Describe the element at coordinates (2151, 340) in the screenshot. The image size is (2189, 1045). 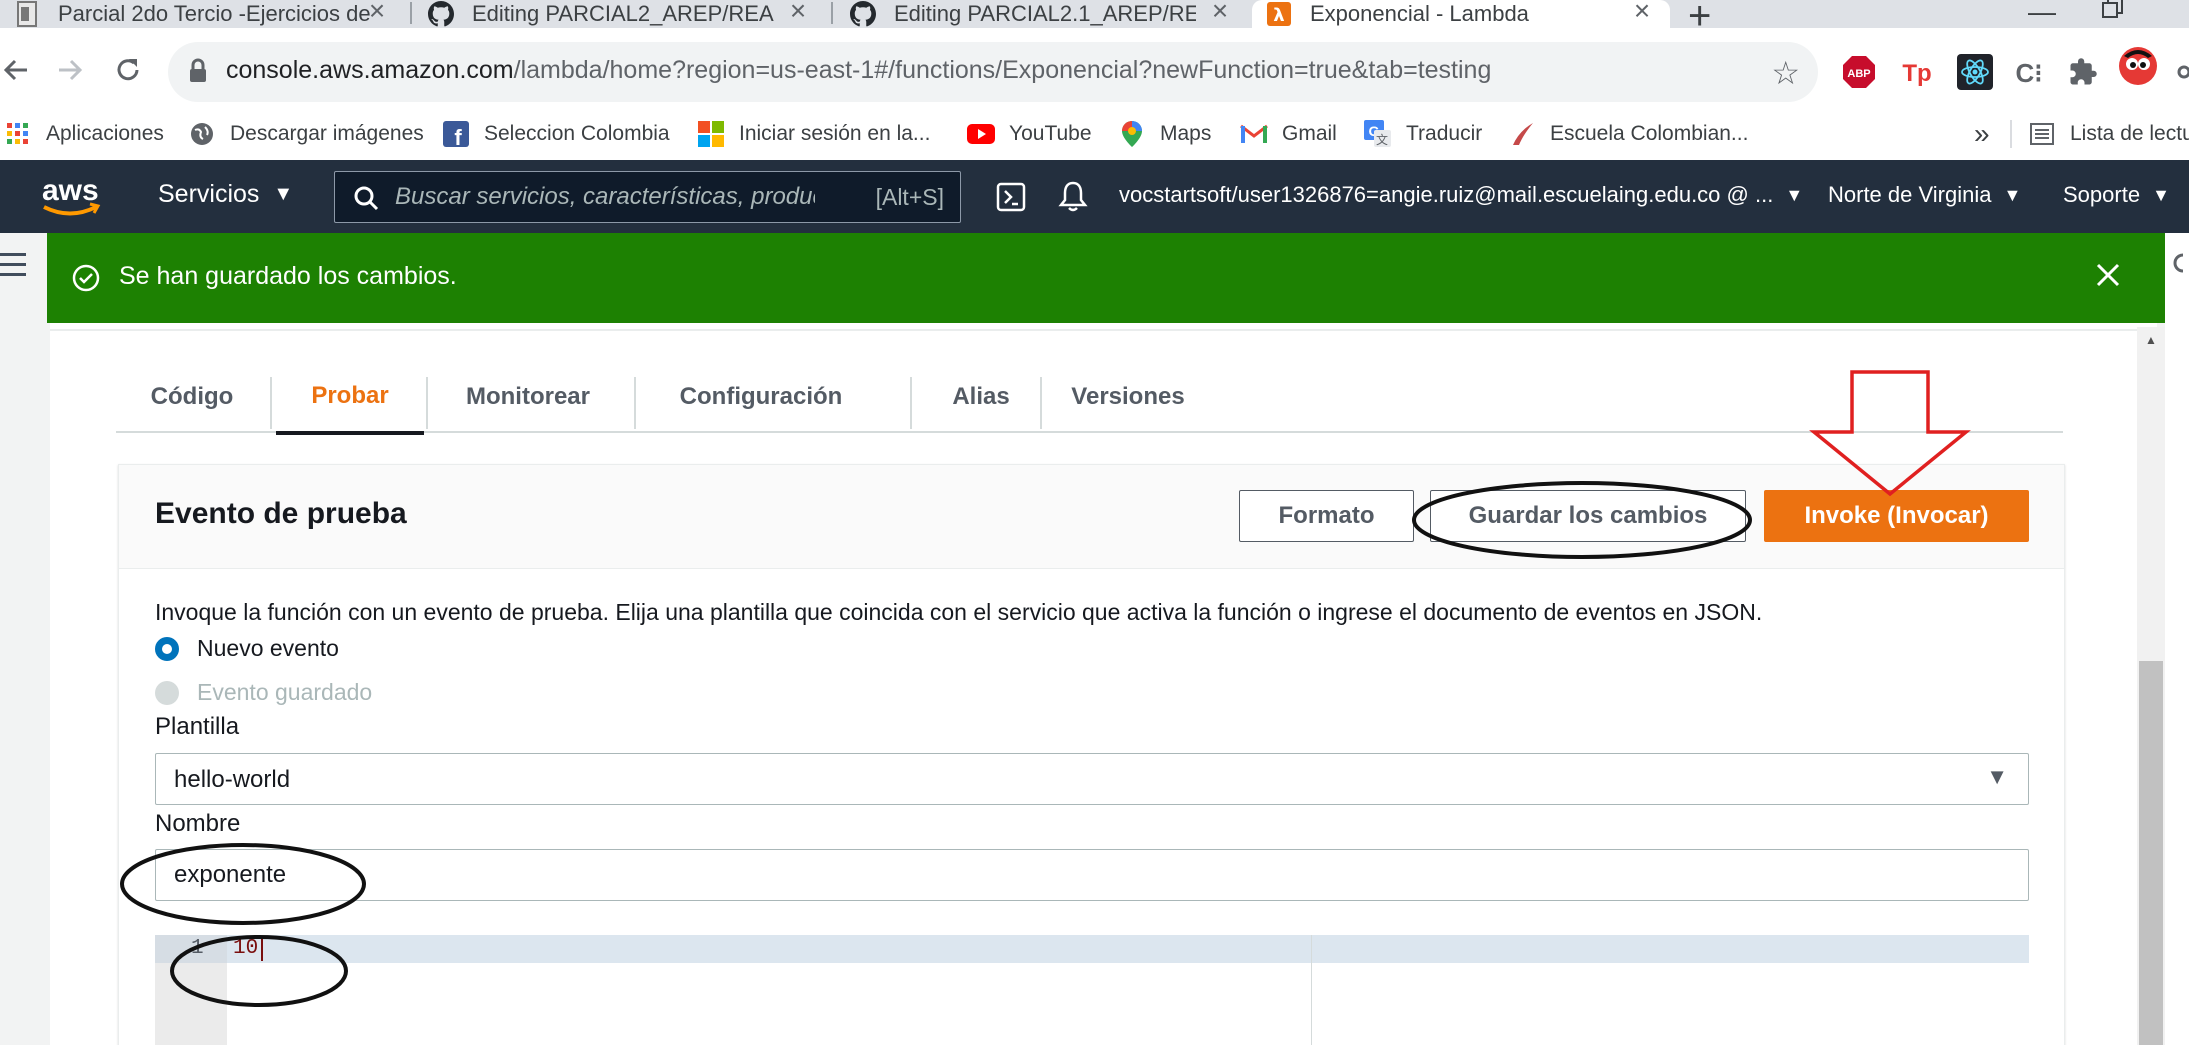
I see `scroll-up-arrow-icon: ▲` at that location.